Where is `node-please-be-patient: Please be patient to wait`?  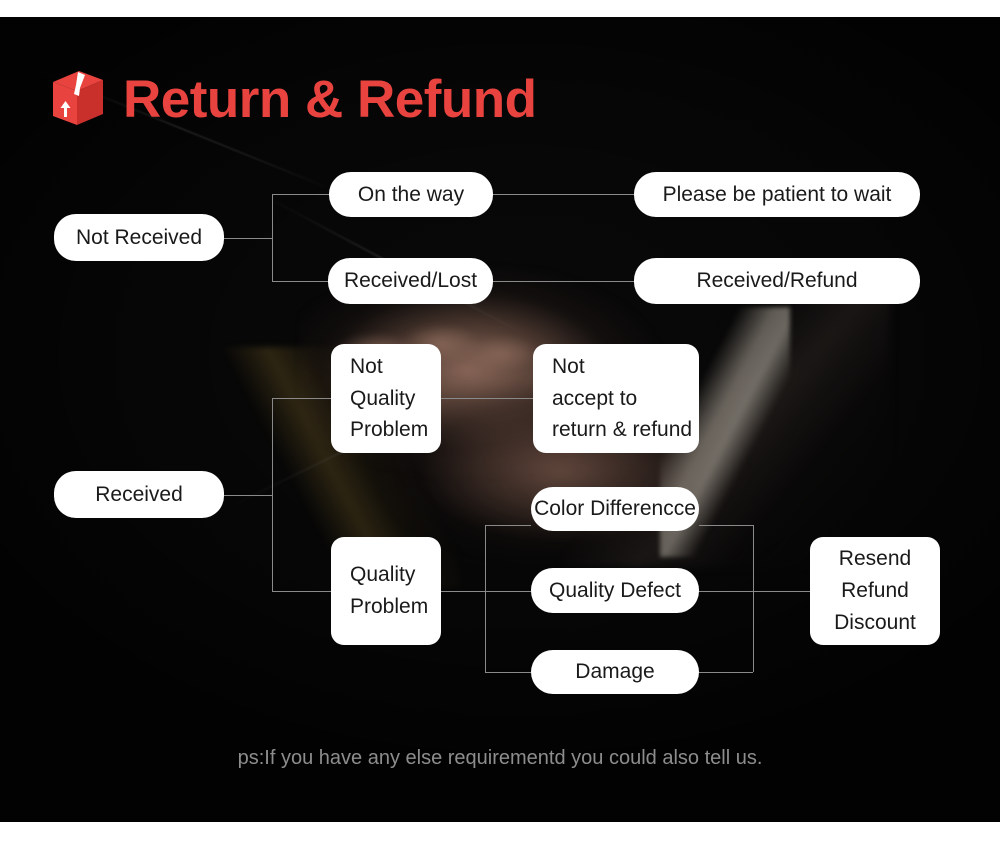
node-please-be-patient: Please be patient to wait is located at coordinates (777, 194).